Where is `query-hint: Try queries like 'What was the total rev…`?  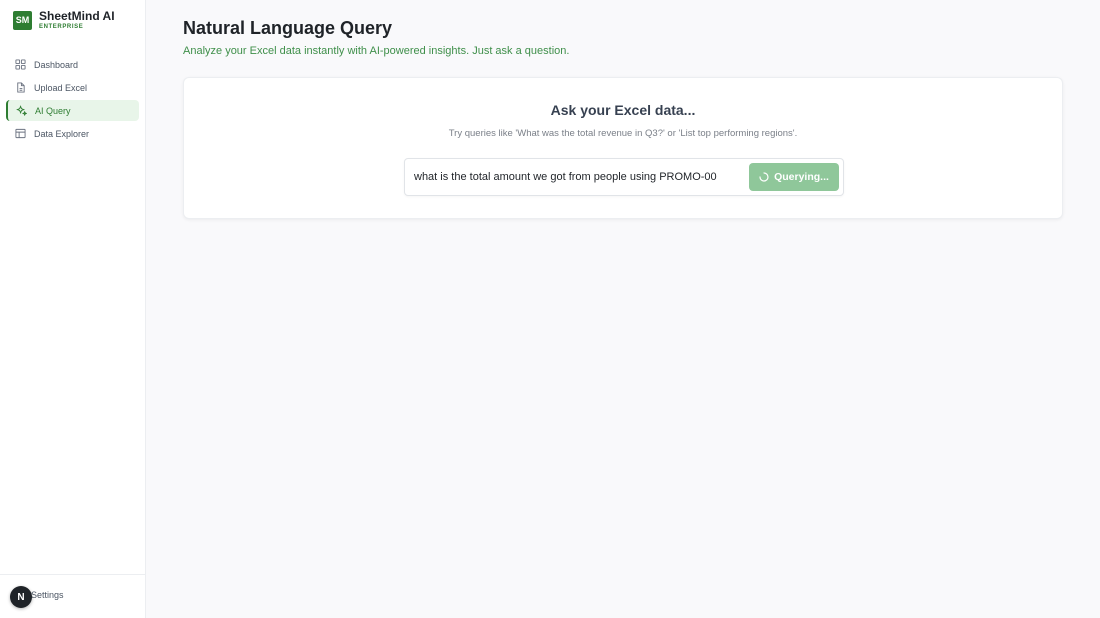
query-hint: Try queries like 'What was the total rev… is located at coordinates (623, 133).